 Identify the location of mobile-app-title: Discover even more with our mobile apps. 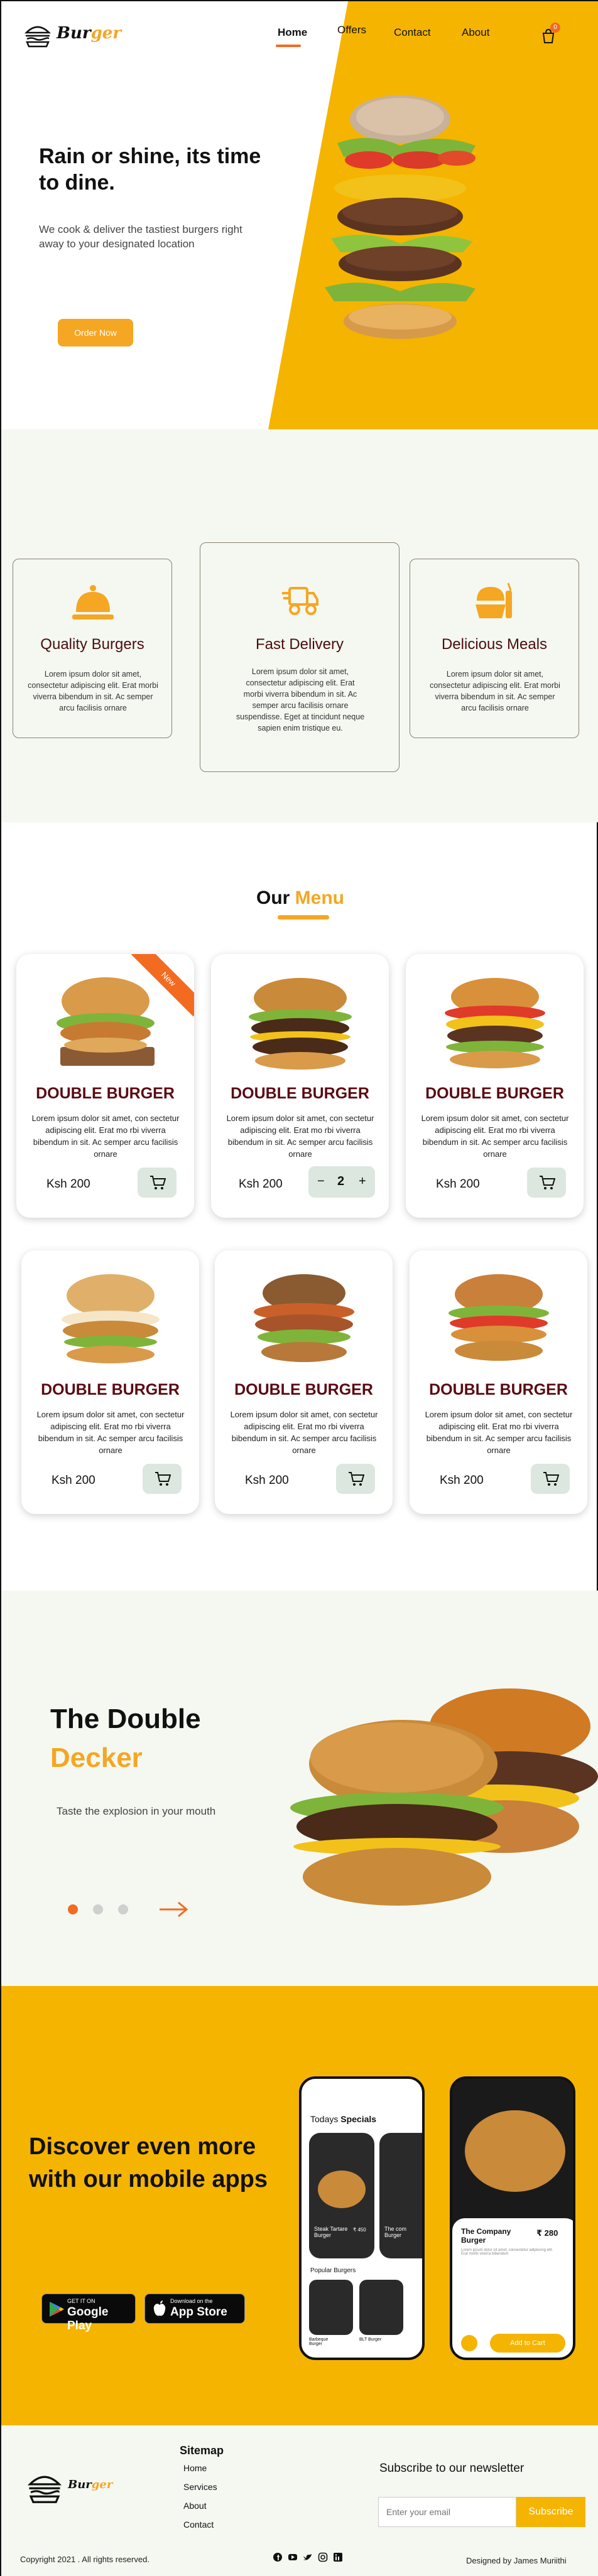
(148, 2162).